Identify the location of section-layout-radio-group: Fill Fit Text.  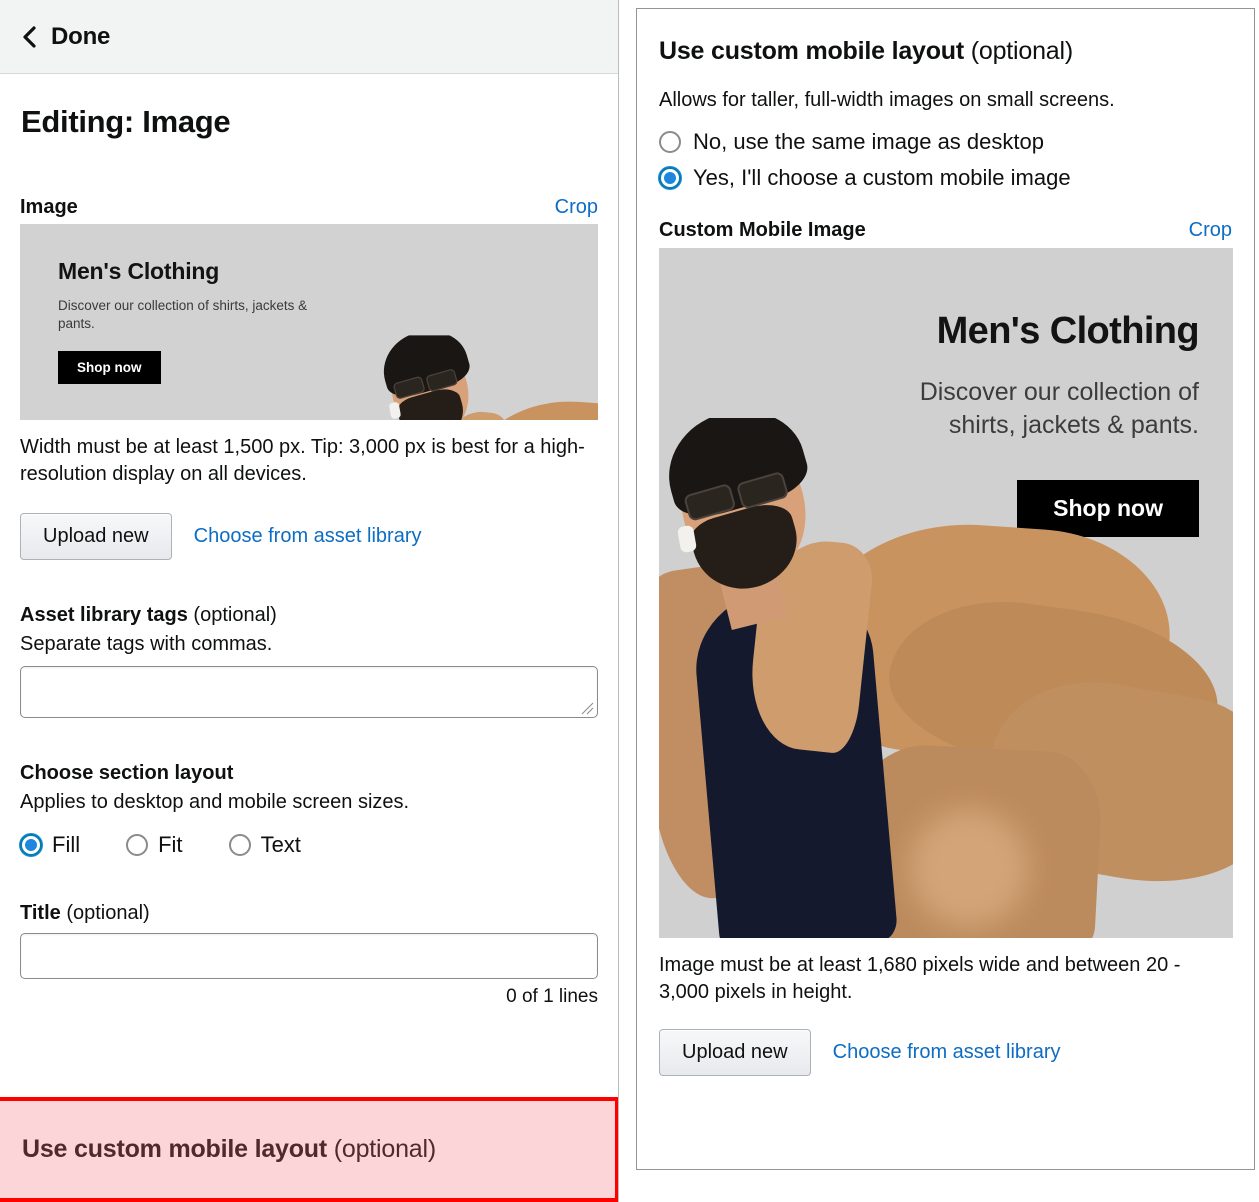
(309, 845).